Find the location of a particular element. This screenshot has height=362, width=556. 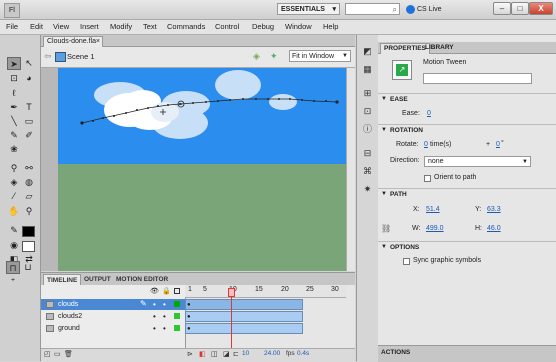

ease-value: 0 is located at coordinates (429, 113).